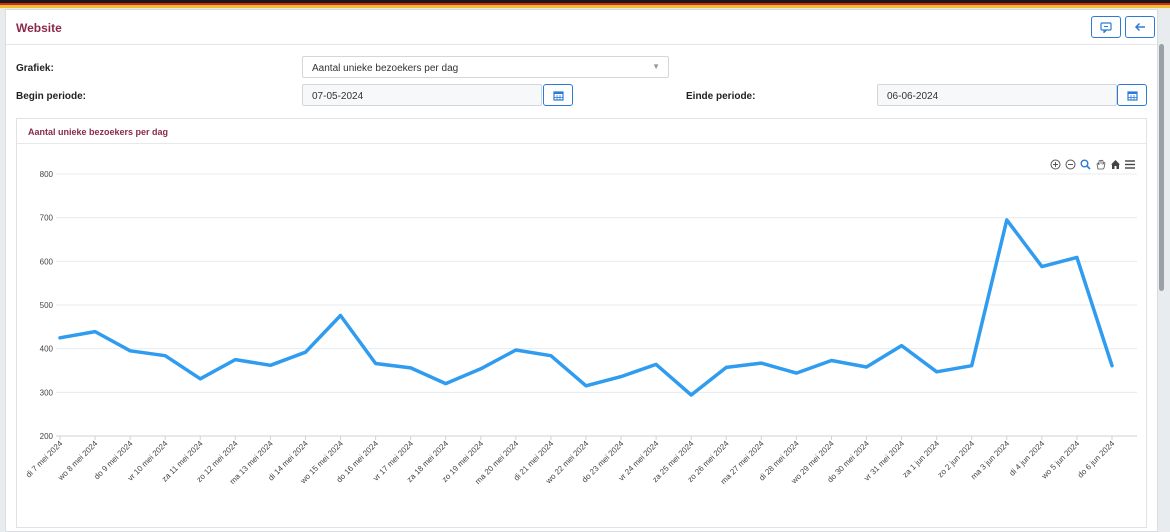  What do you see at coordinates (51, 96) in the screenshot?
I see `begin-periode-label: Begin periode:` at bounding box center [51, 96].